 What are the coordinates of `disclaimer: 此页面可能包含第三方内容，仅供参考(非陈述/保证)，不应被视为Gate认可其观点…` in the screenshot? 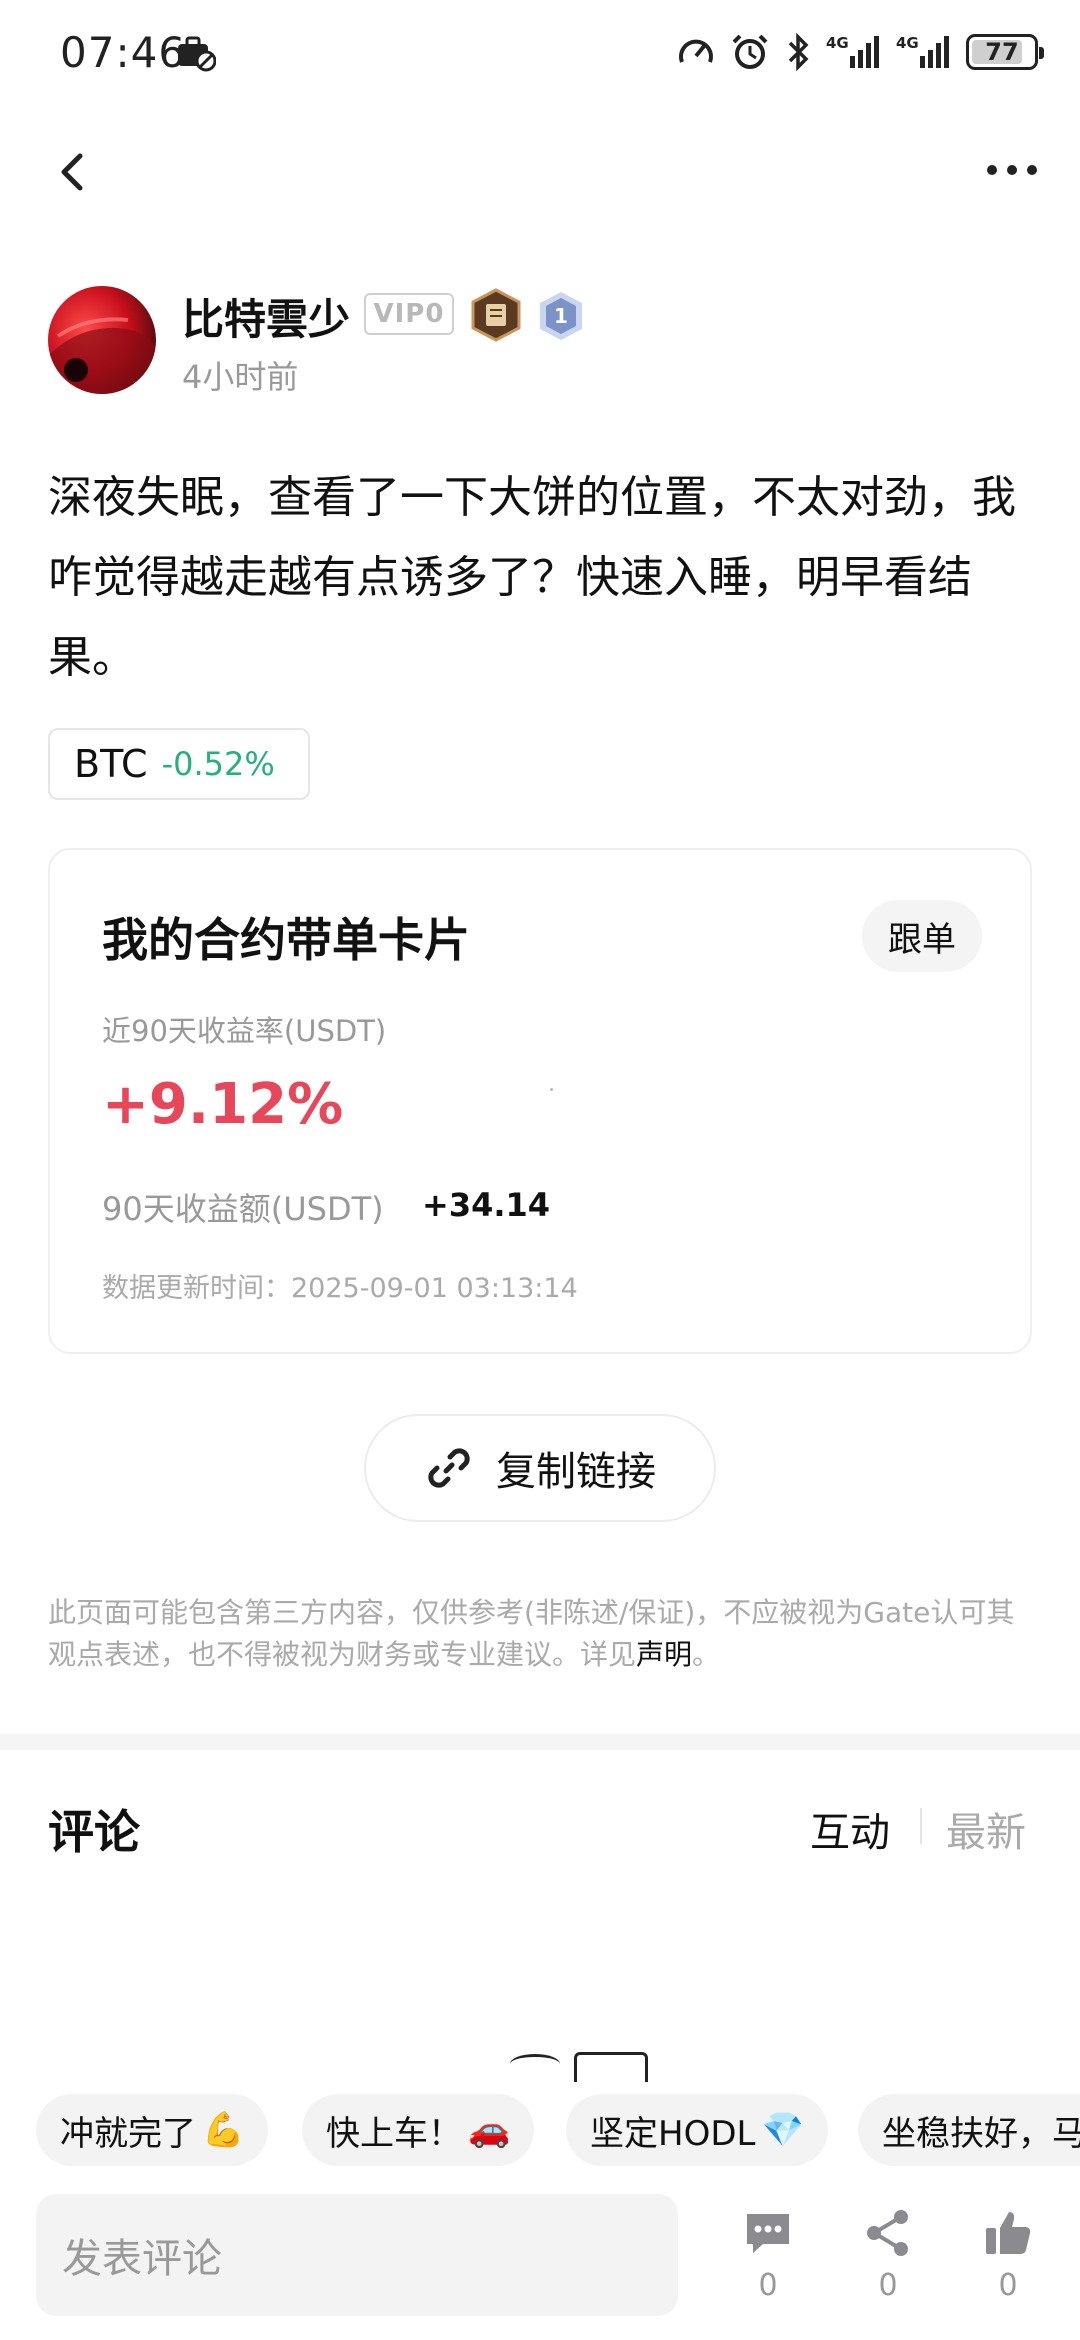 It's located at (538, 1634).